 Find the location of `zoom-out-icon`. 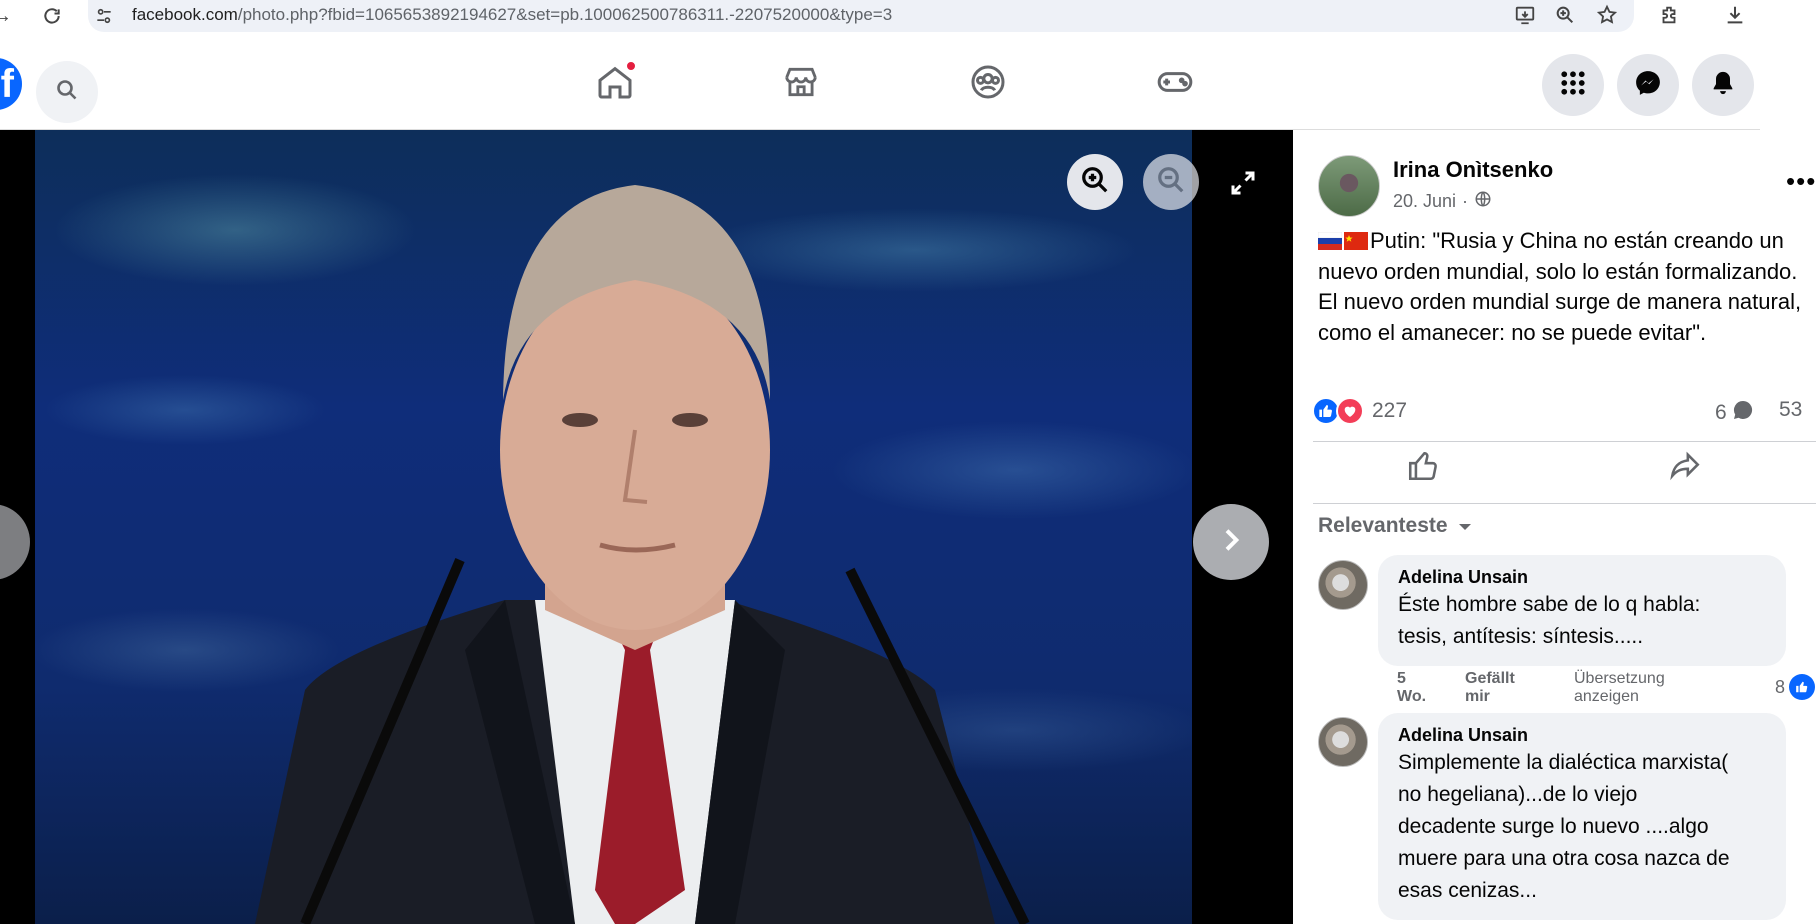

zoom-out-icon is located at coordinates (1171, 182).